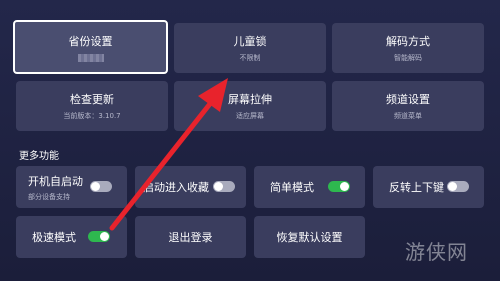 The height and width of the screenshot is (281, 500). Describe the element at coordinates (436, 252) in the screenshot. I see `watermark-logo: 游侠网` at that location.